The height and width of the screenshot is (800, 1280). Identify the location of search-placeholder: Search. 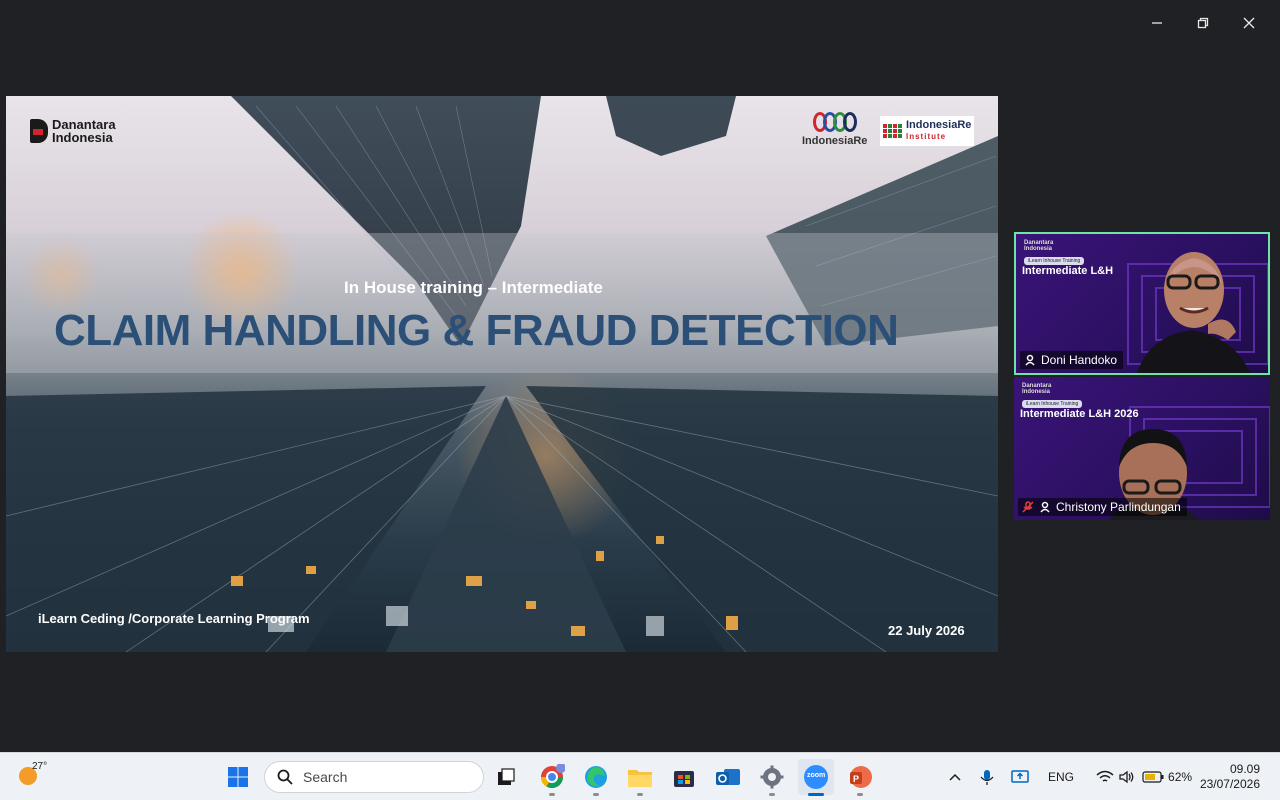
(325, 777).